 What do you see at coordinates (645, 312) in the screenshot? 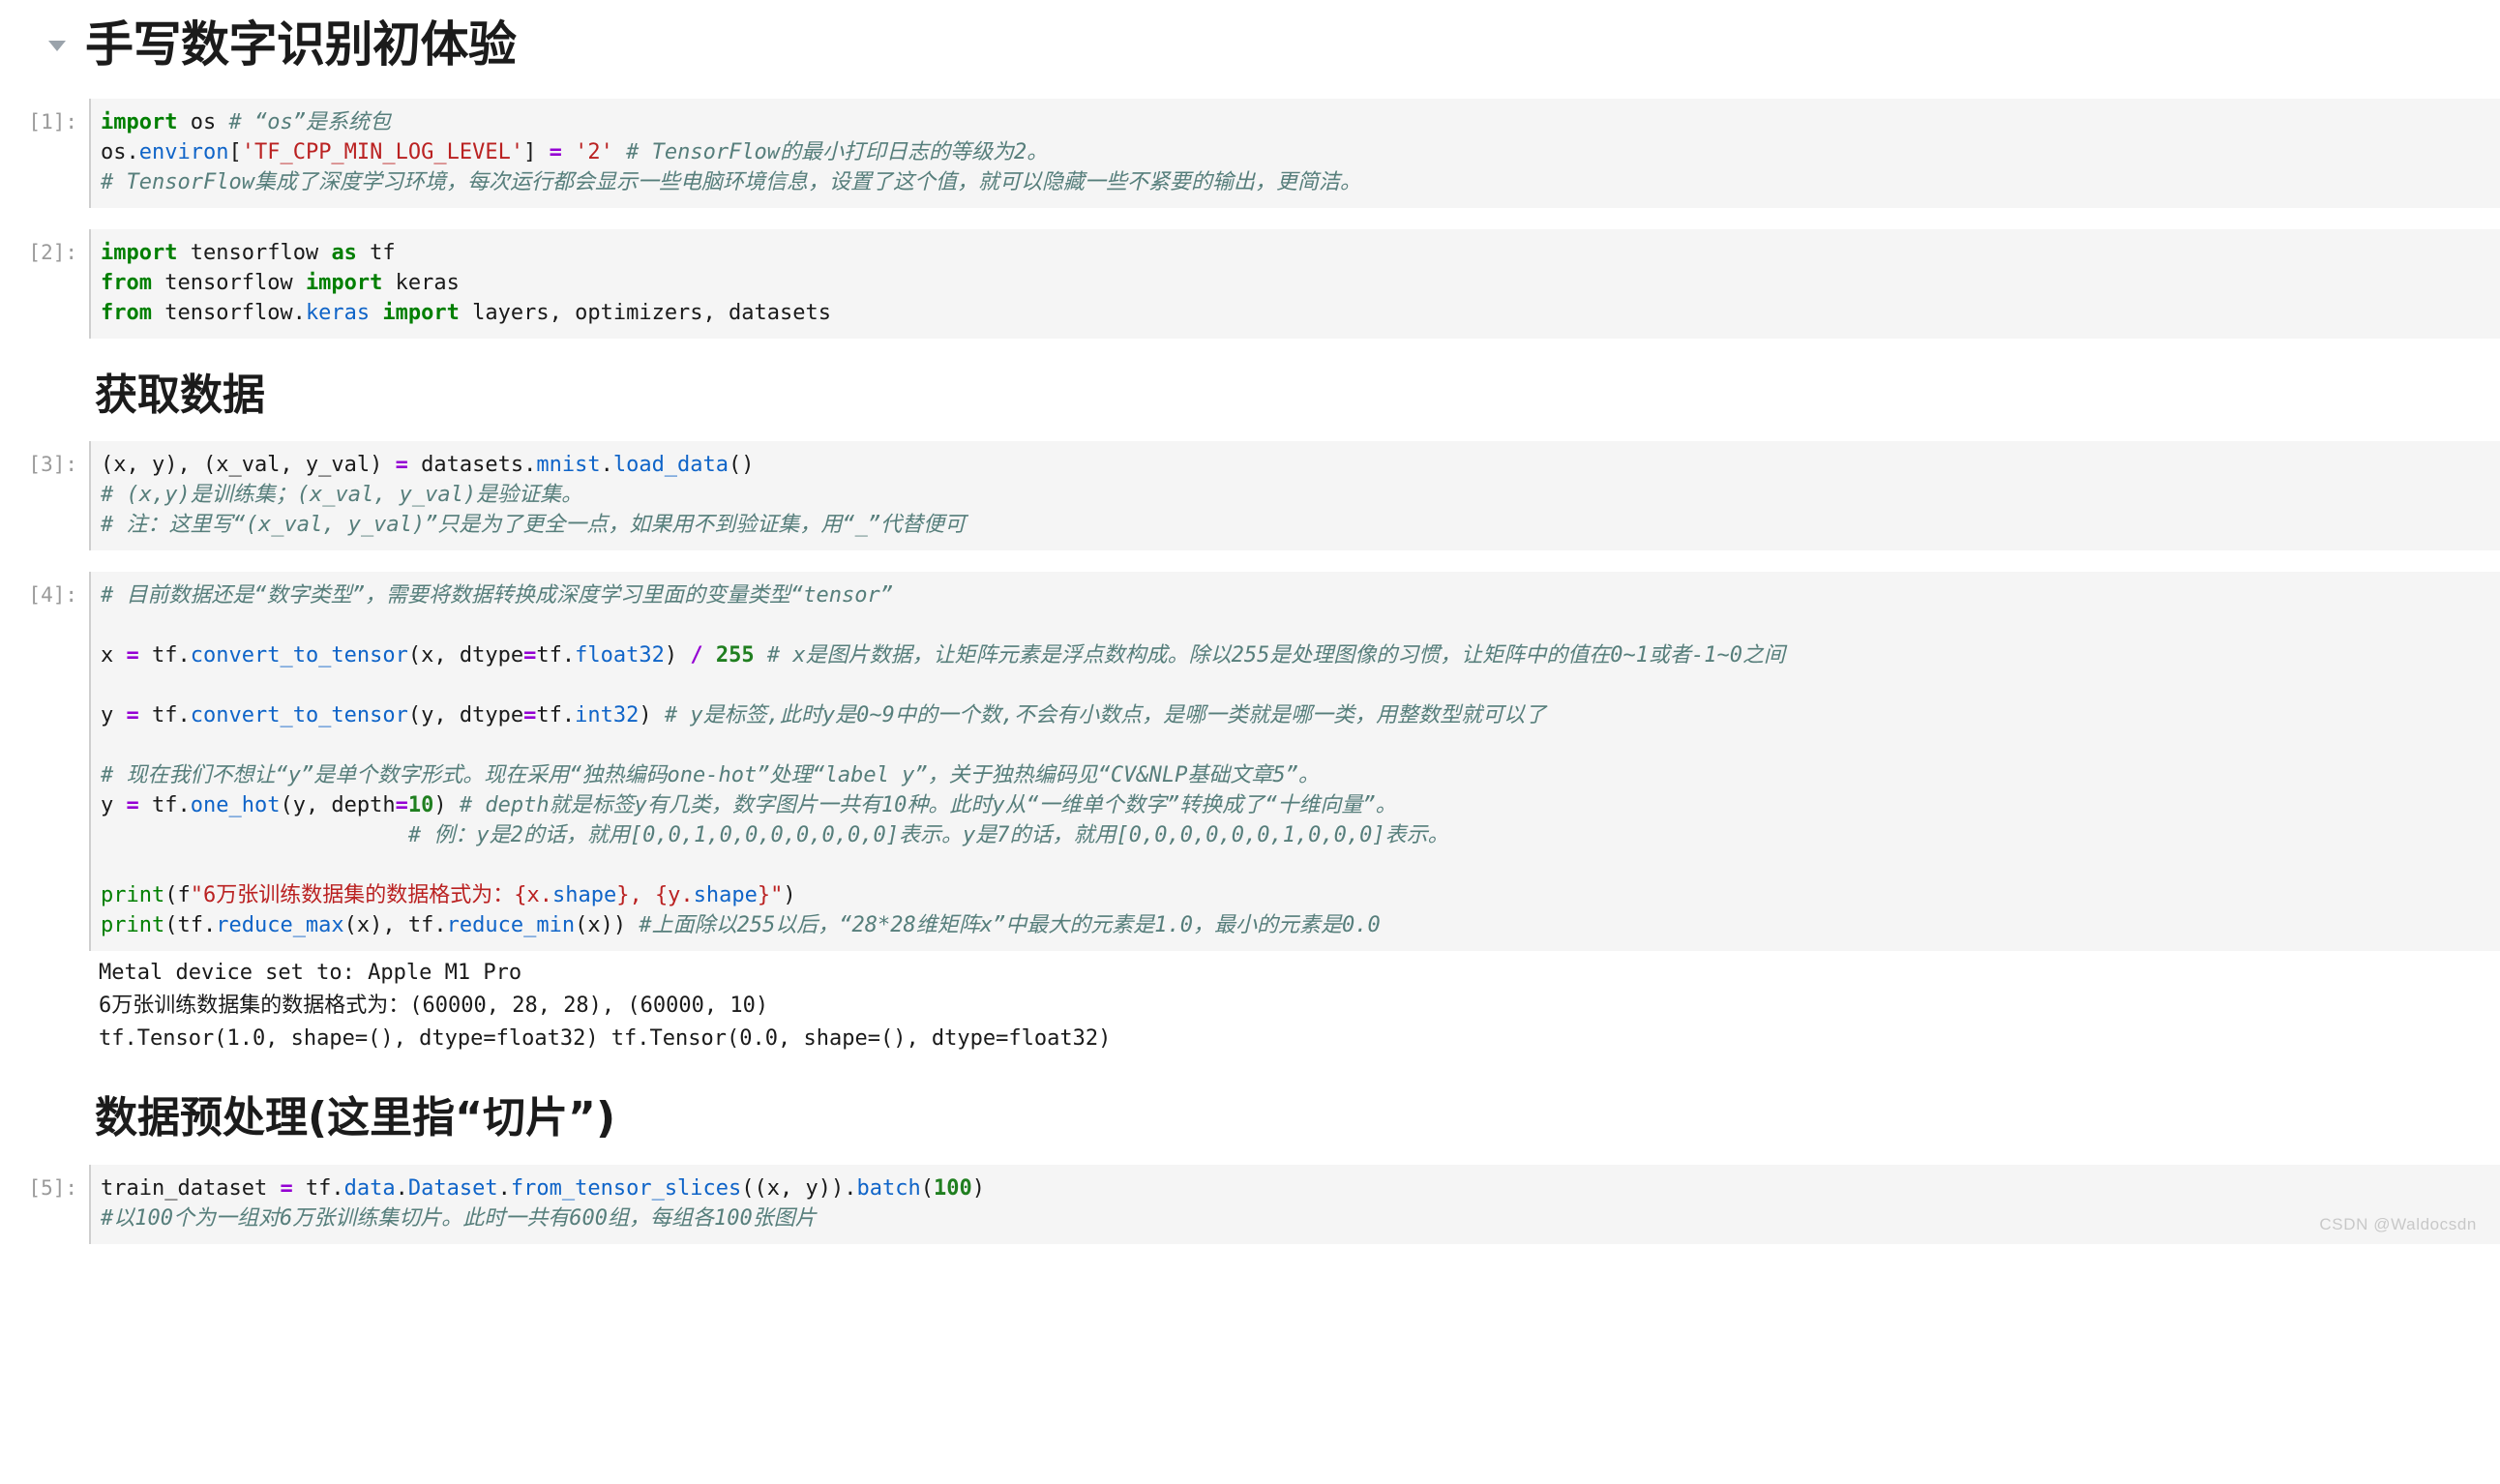
I see `code-token: layers, optimizers, datasets` at bounding box center [645, 312].